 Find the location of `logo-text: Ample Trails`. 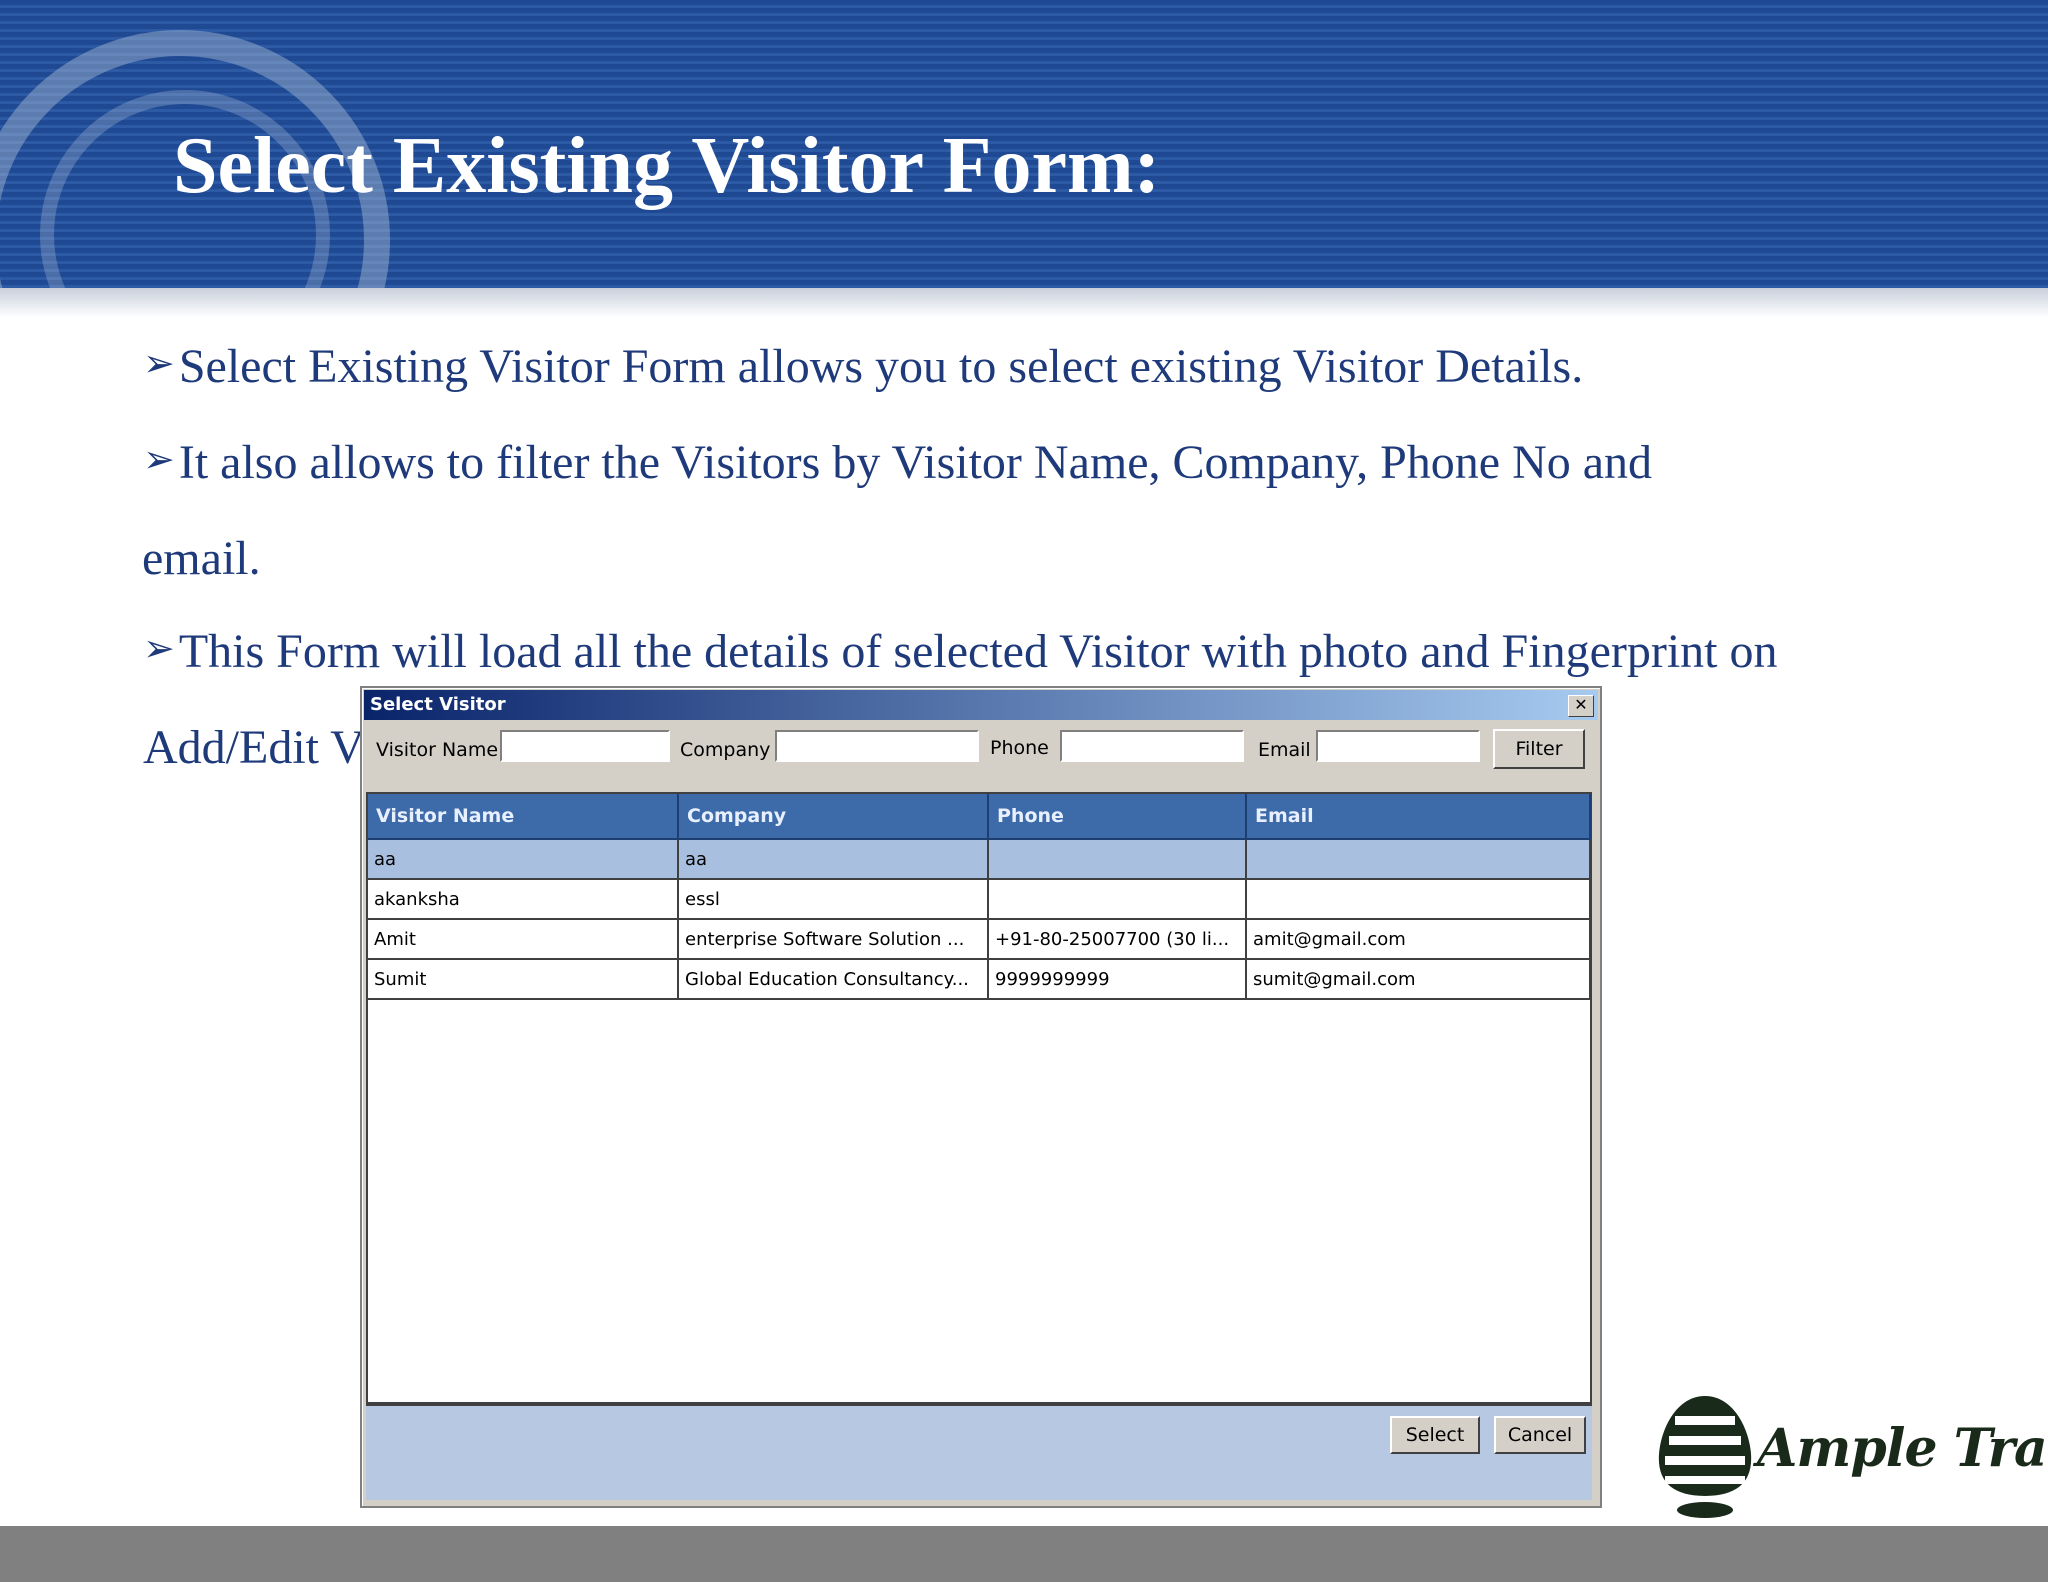

logo-text: Ample Trails is located at coordinates (1902, 1448).